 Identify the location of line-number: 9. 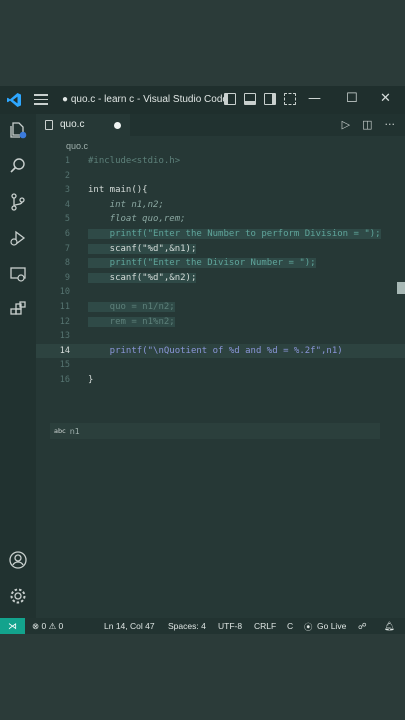
(67, 277).